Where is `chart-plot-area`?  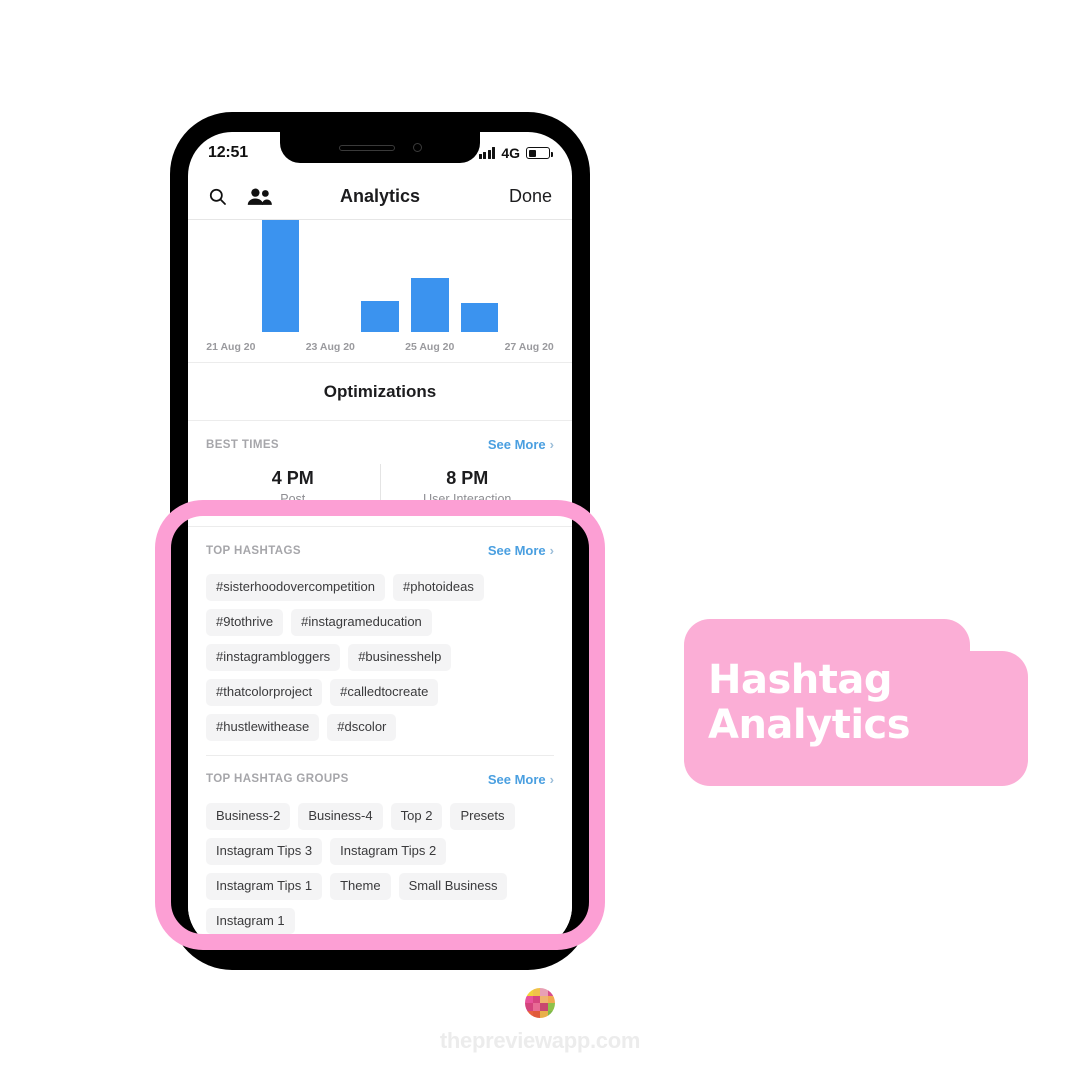
chart-plot-area is located at coordinates (380, 276).